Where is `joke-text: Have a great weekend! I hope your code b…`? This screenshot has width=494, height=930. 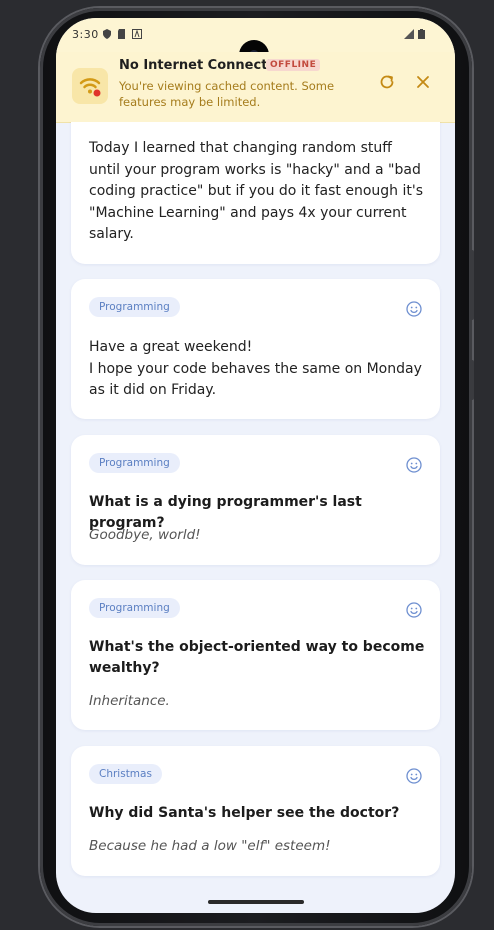
joke-text: Have a great weekend! I hope your code b… is located at coordinates (255, 368).